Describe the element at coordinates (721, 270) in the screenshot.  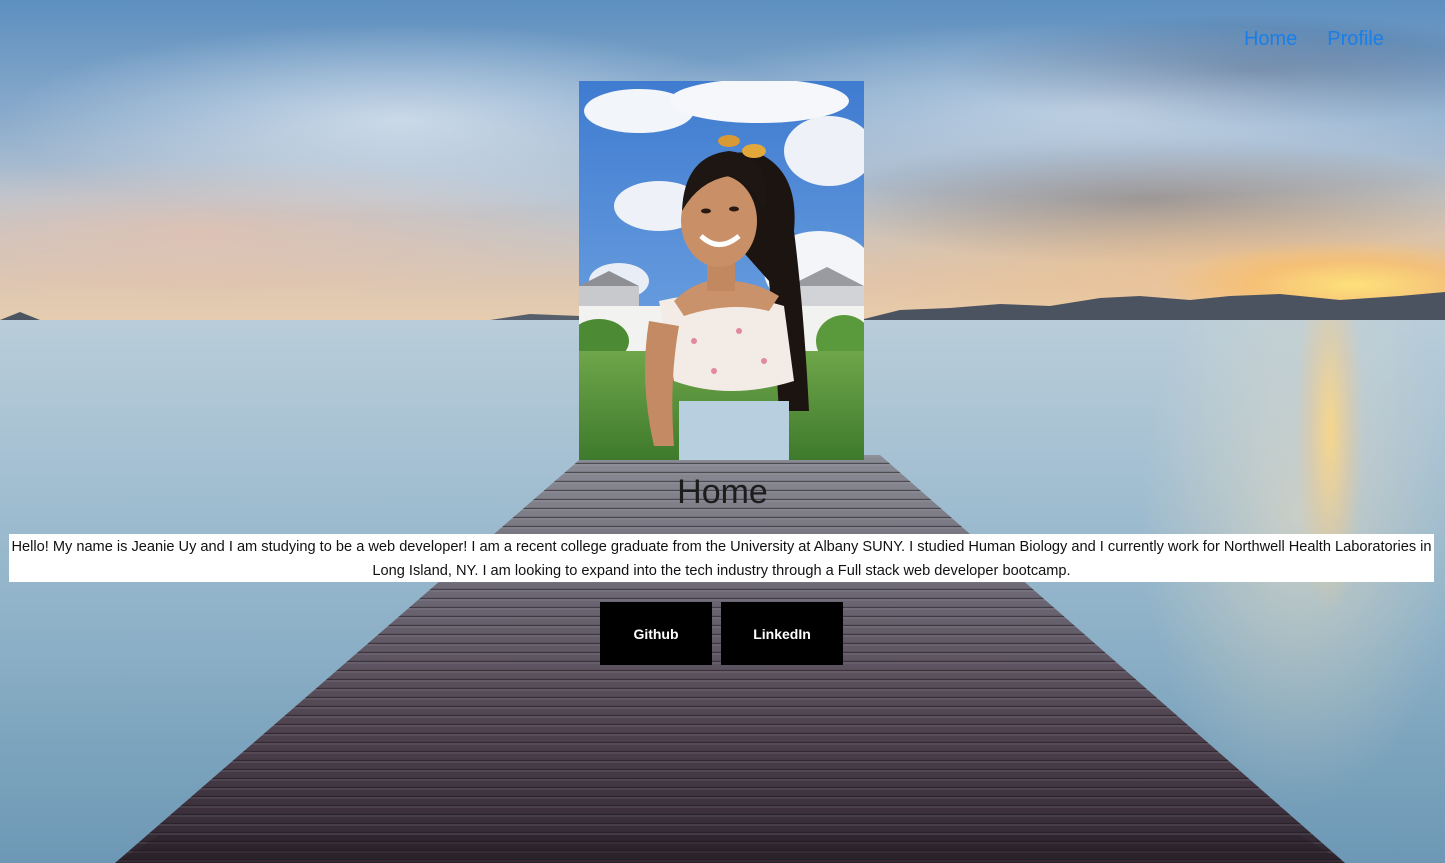
I see `profile-photo` at that location.